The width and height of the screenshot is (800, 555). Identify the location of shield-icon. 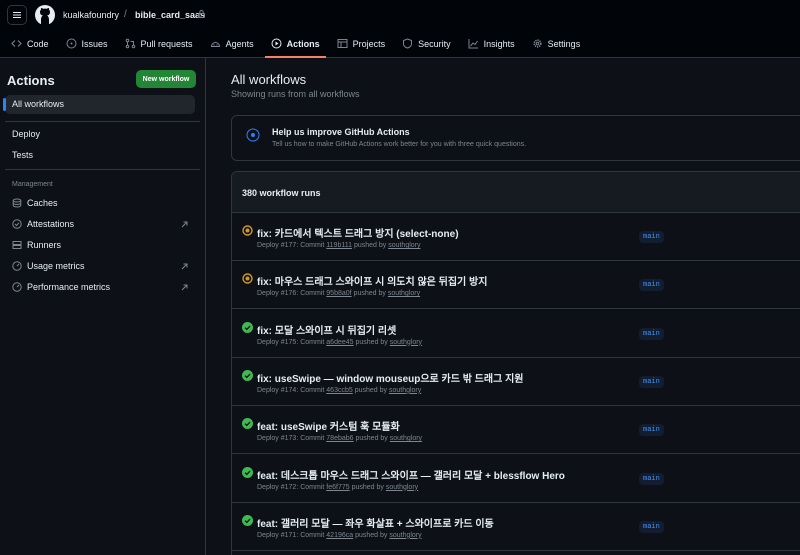
(408, 43).